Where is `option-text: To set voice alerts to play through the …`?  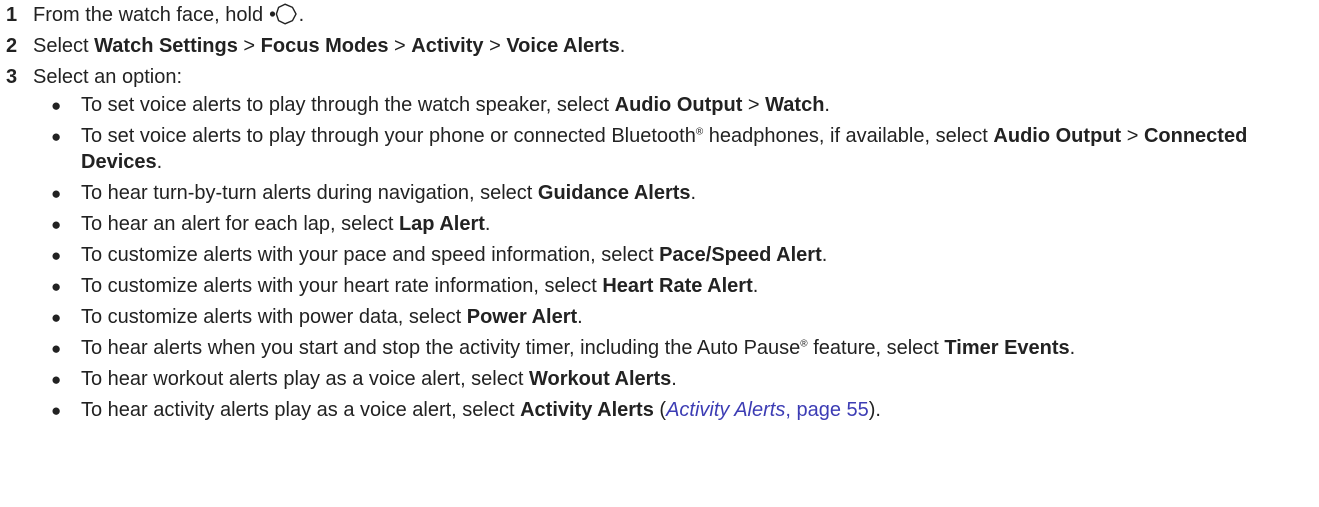 option-text: To set voice alerts to play through the … is located at coordinates (348, 105).